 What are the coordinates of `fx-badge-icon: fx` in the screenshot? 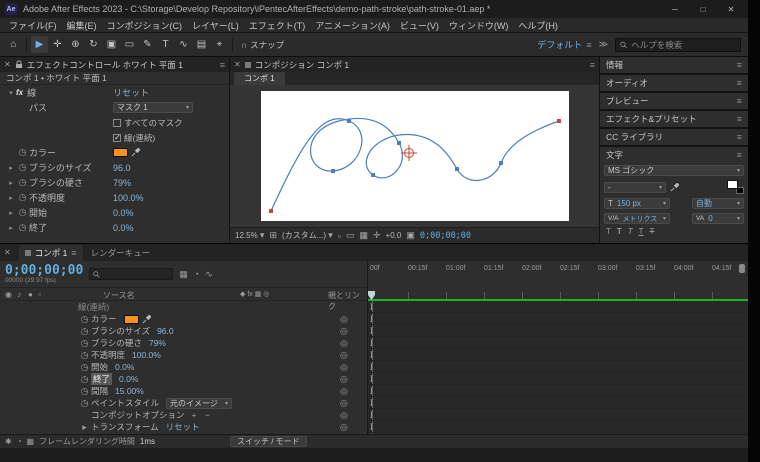 It's located at (19, 92).